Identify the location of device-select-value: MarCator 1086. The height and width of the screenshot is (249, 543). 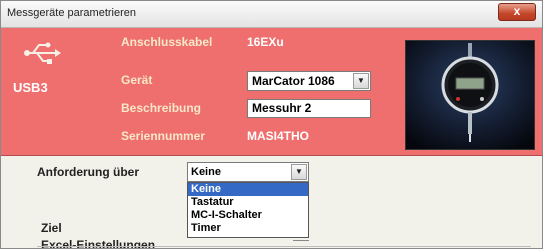
(293, 81).